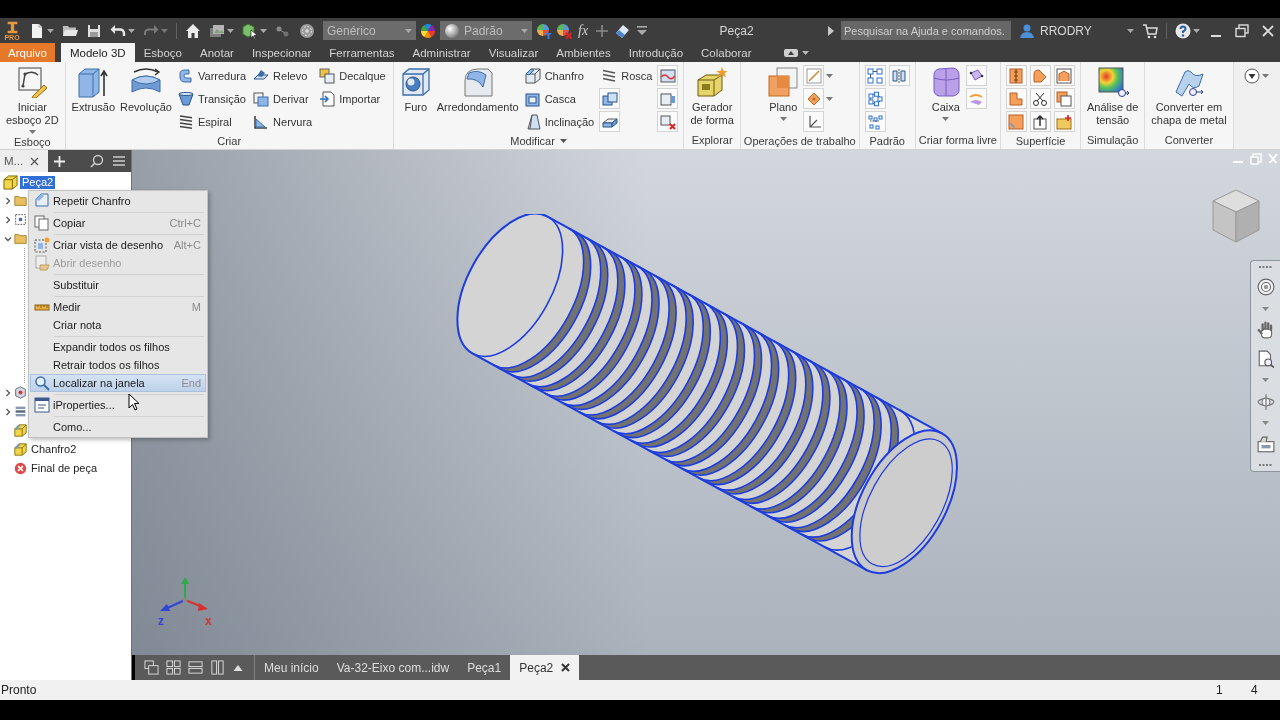  What do you see at coordinates (37, 30) in the screenshot?
I see `new-file-icon` at bounding box center [37, 30].